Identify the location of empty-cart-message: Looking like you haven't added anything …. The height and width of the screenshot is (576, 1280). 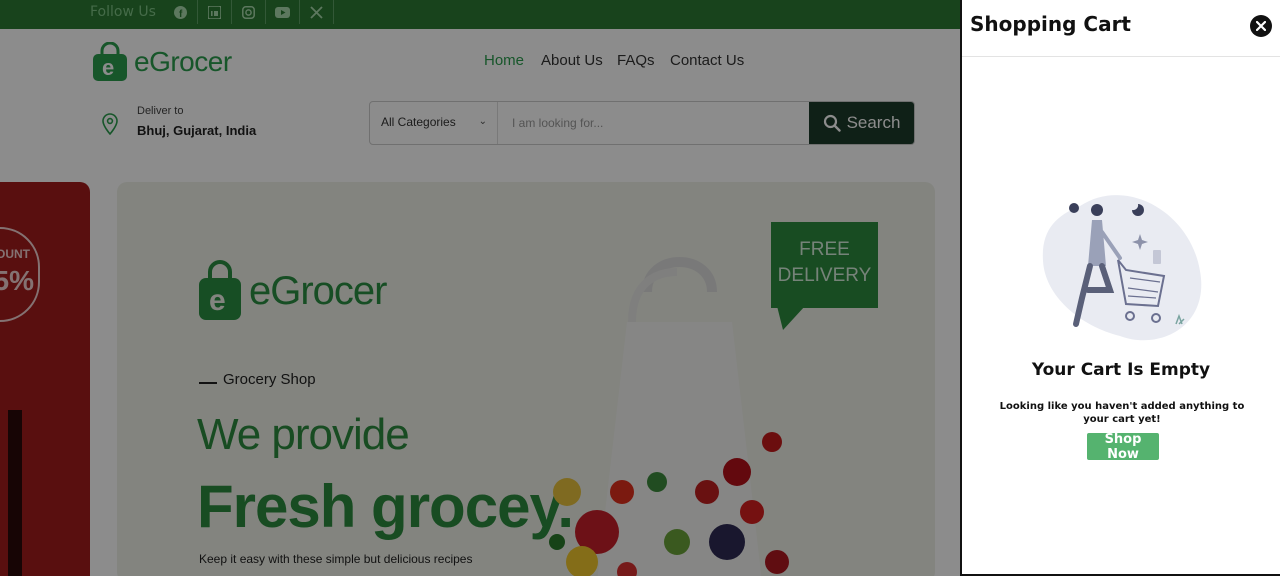
(1122, 413).